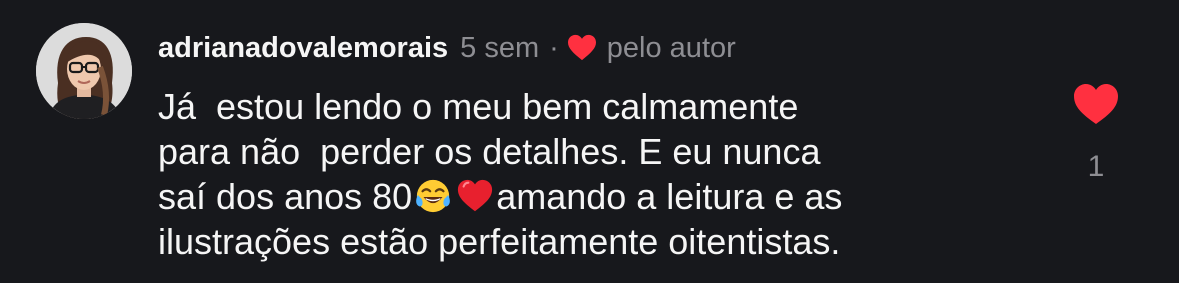 This screenshot has width=1179, height=283. Describe the element at coordinates (478, 106) in the screenshot. I see `comment-line: Já estou lendo o meu bem calmamente` at that location.